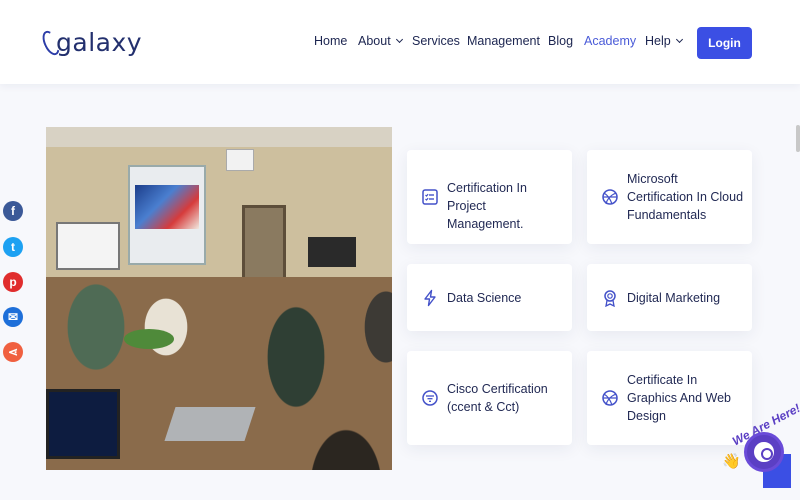  I want to click on course-card: Data Science, so click(489, 297).